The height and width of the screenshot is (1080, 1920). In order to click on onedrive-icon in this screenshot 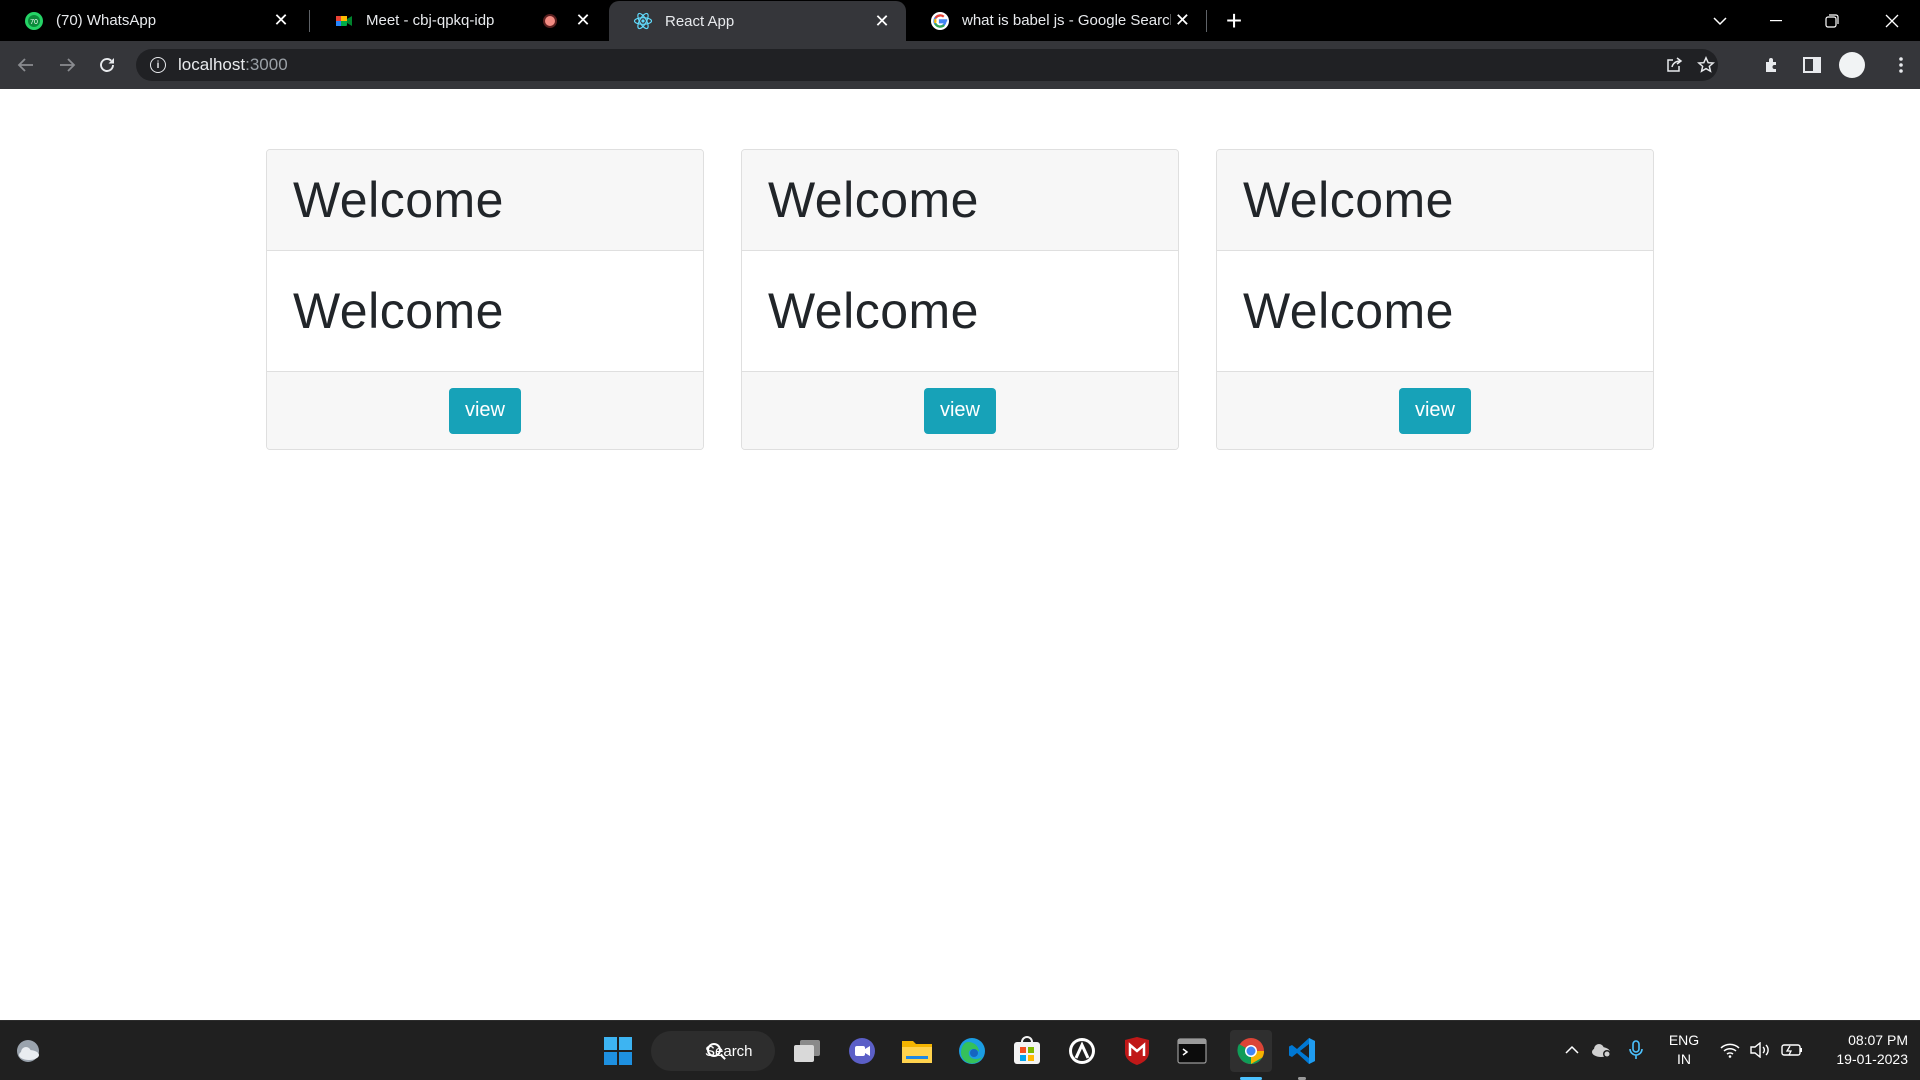, I will do `click(1601, 1050)`.